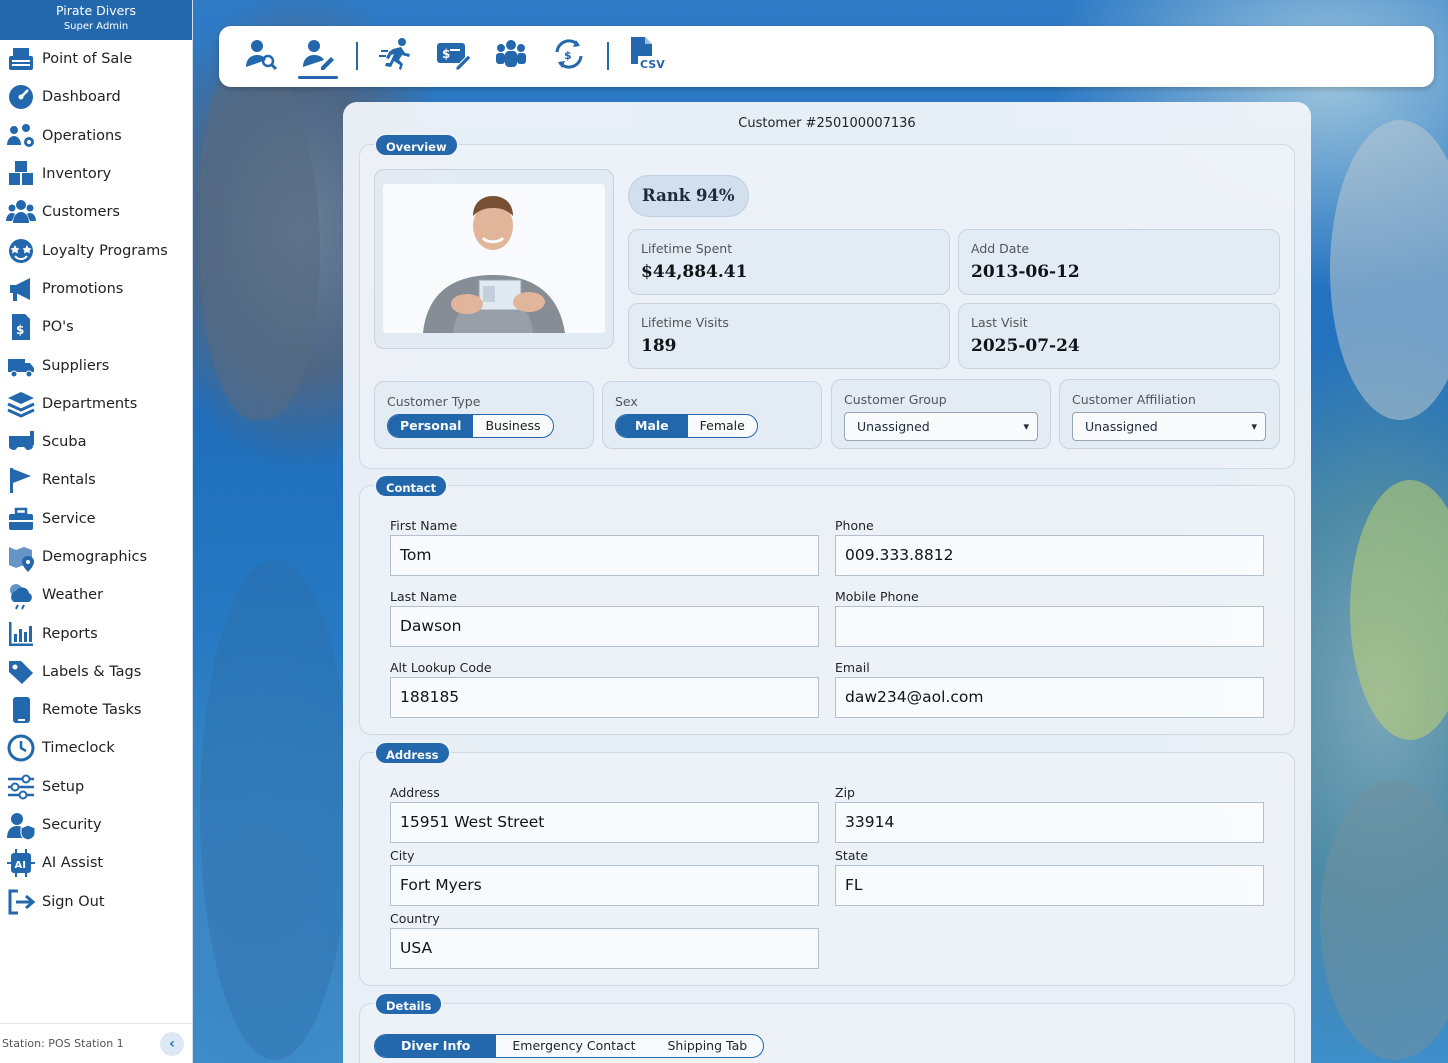 The width and height of the screenshot is (1448, 1063). What do you see at coordinates (96, 710) in the screenshot?
I see `sidebar-item-remote-tasks: Remote Tasks` at bounding box center [96, 710].